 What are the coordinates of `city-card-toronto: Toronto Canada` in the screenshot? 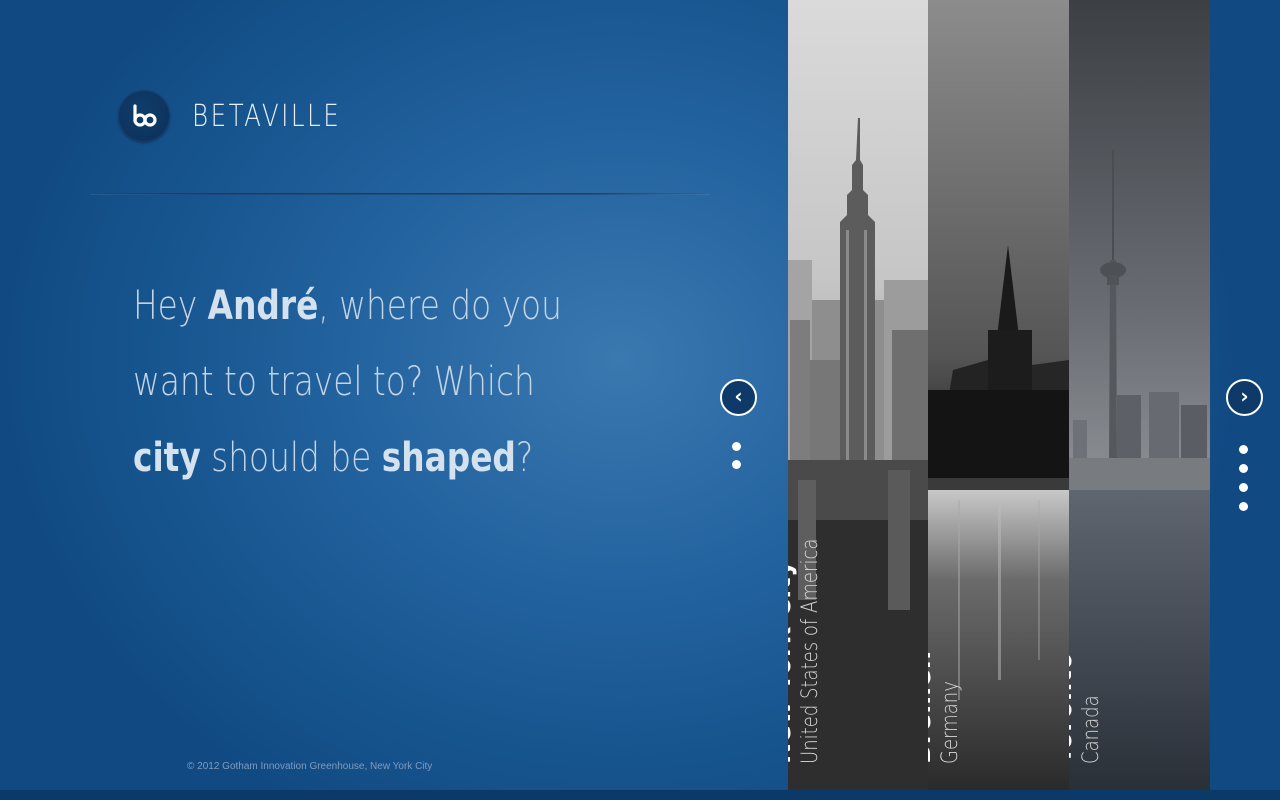 It's located at (1139, 395).